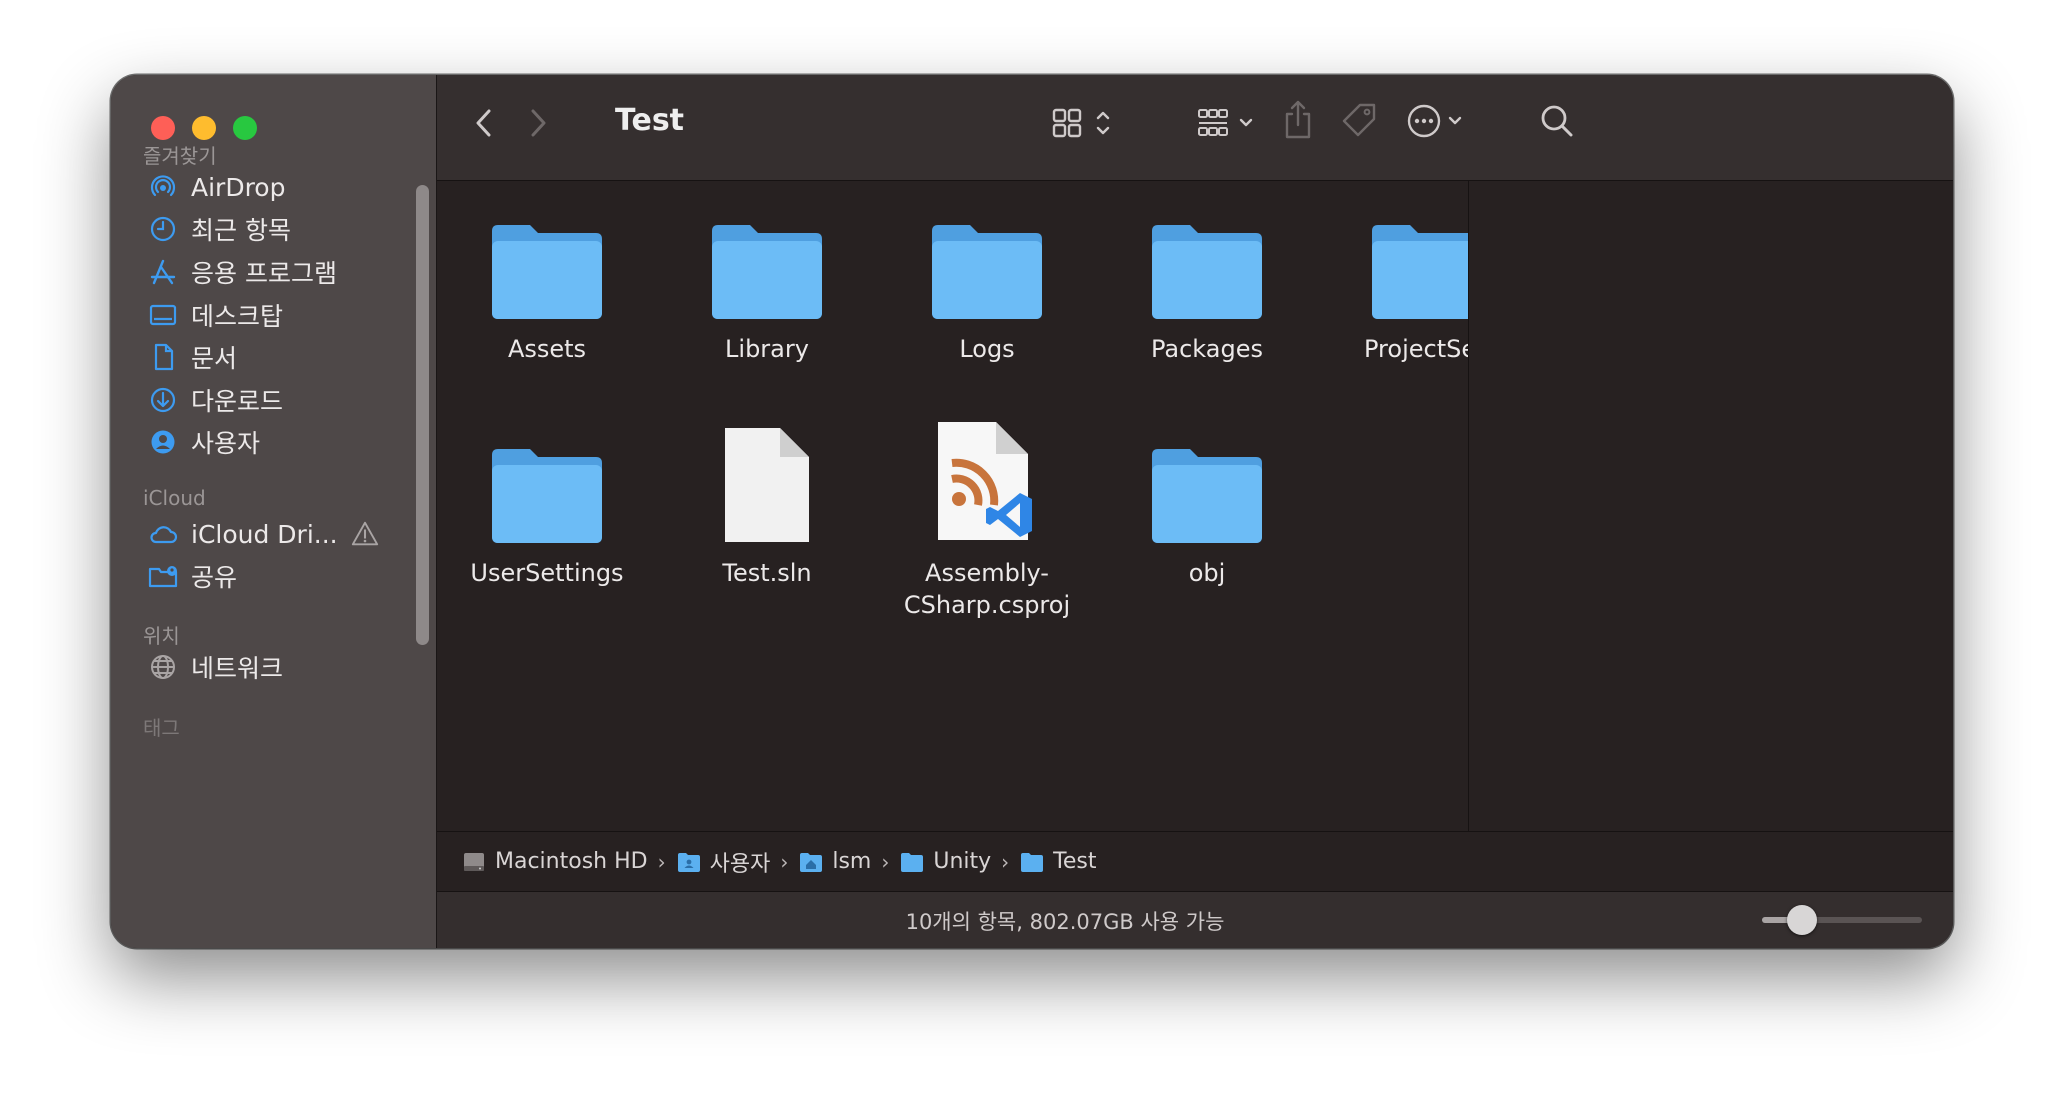  I want to click on path-item-macintosh-hd: Macintosh HD, so click(554, 862).